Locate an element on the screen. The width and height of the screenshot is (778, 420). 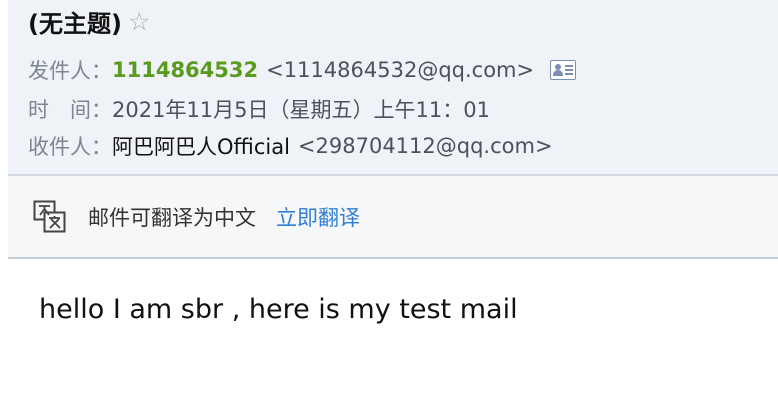
mail-subject: (无主题) is located at coordinates (75, 23).